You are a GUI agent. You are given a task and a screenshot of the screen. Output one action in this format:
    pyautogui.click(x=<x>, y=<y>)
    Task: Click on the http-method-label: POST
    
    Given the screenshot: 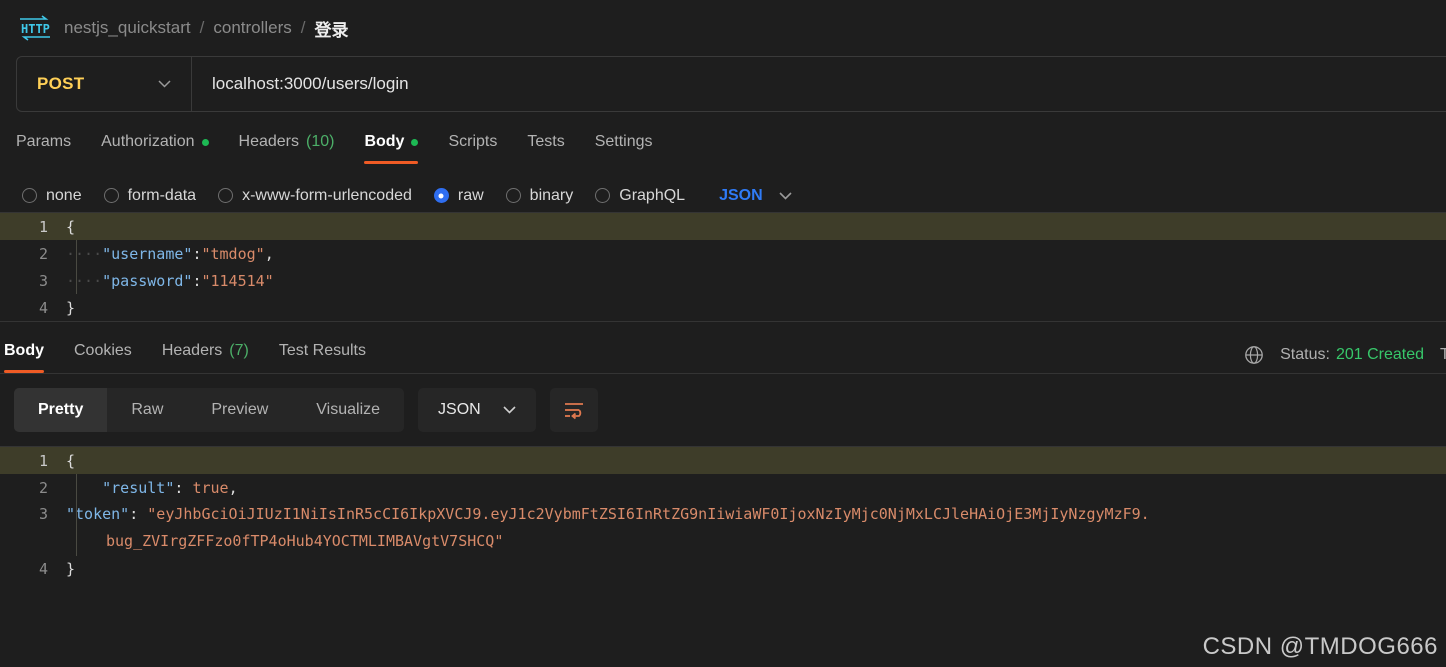 What is the action you would take?
    pyautogui.click(x=61, y=83)
    